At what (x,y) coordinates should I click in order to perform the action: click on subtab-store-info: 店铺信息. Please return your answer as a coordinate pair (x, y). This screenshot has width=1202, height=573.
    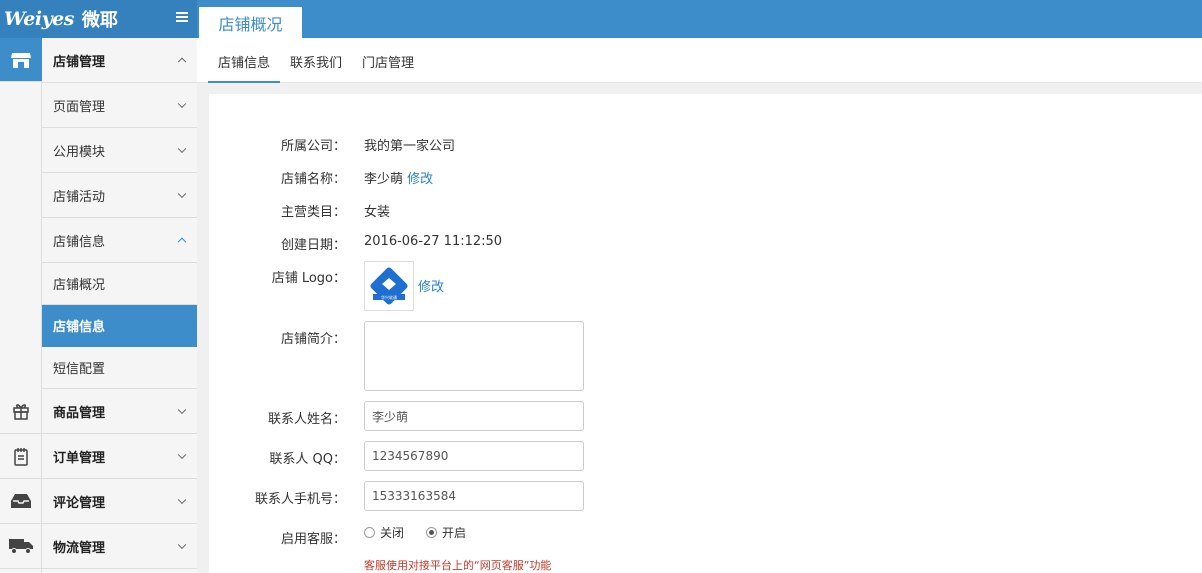
    Looking at the image, I should click on (244, 67).